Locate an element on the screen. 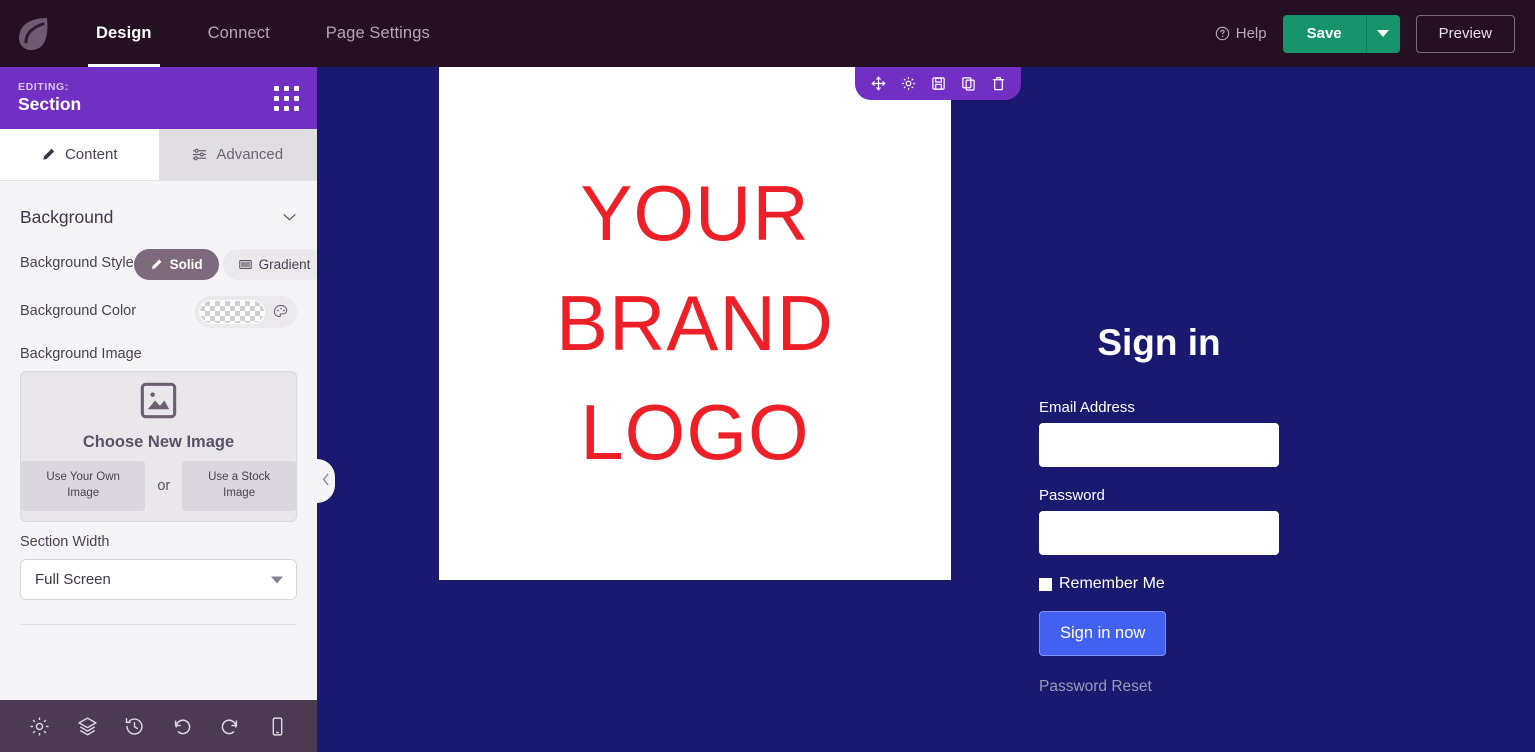  background-section-title: Background is located at coordinates (67, 217).